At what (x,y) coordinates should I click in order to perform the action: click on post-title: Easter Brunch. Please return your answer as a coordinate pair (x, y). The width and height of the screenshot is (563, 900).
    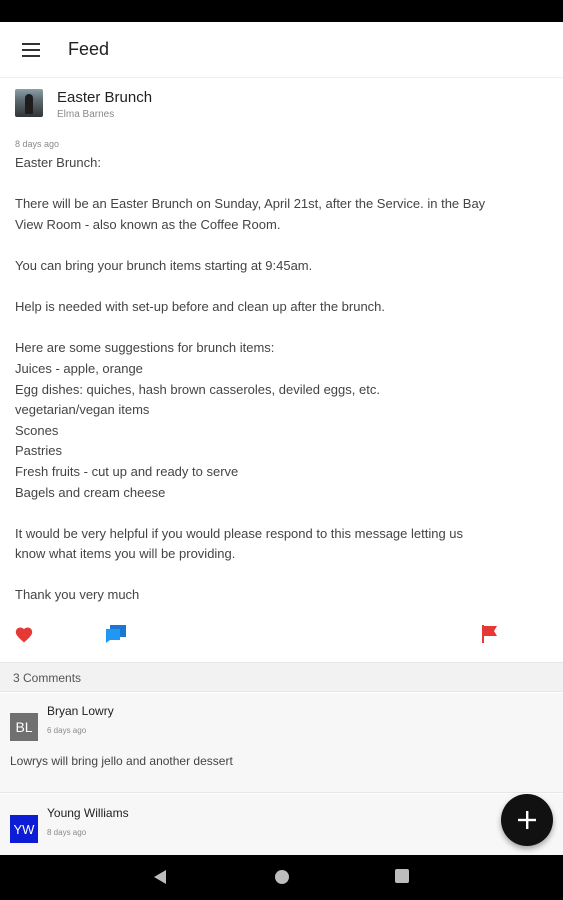
    Looking at the image, I should click on (105, 97).